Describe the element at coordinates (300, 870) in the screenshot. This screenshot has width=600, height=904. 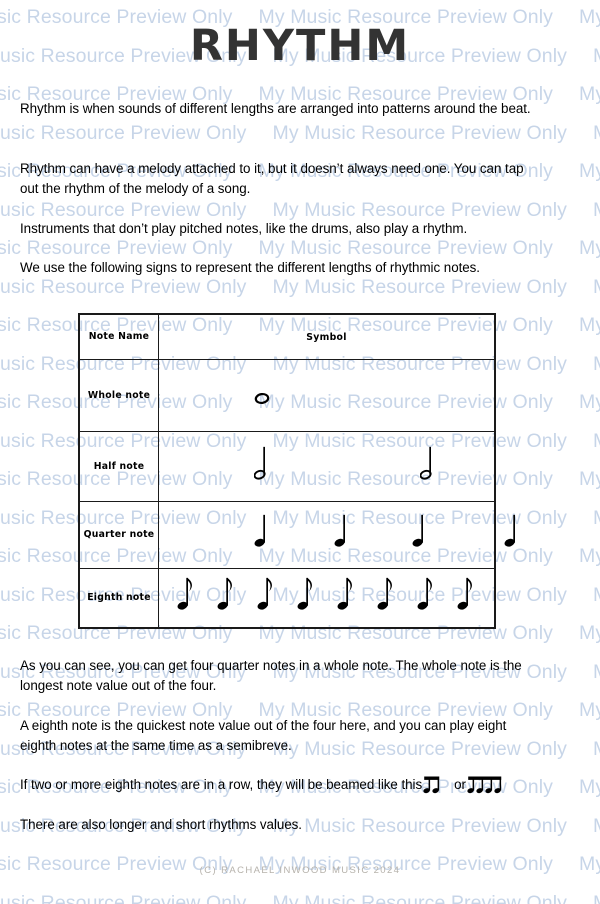
I see `footer-copyright: (C) RACHAEL INWOOD MUSIC 2024` at that location.